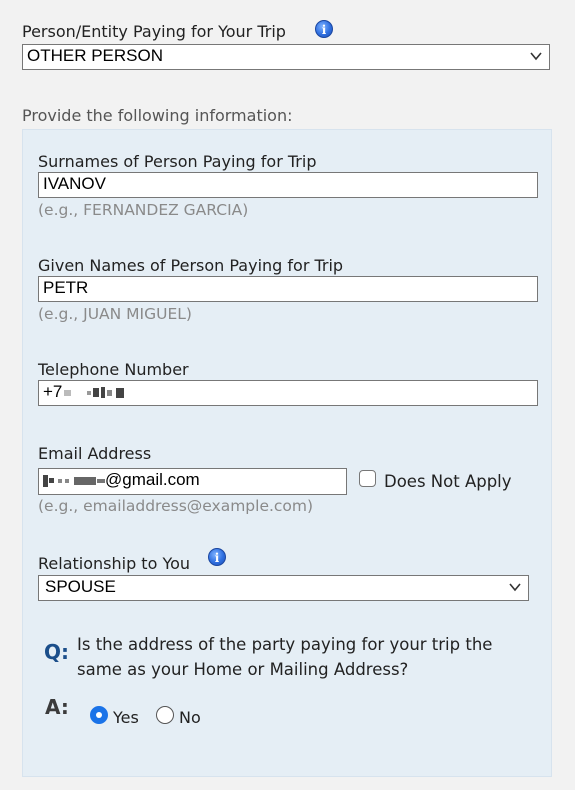 Image resolution: width=575 pixels, height=790 pixels. What do you see at coordinates (165, 715) in the screenshot?
I see `no-radio` at bounding box center [165, 715].